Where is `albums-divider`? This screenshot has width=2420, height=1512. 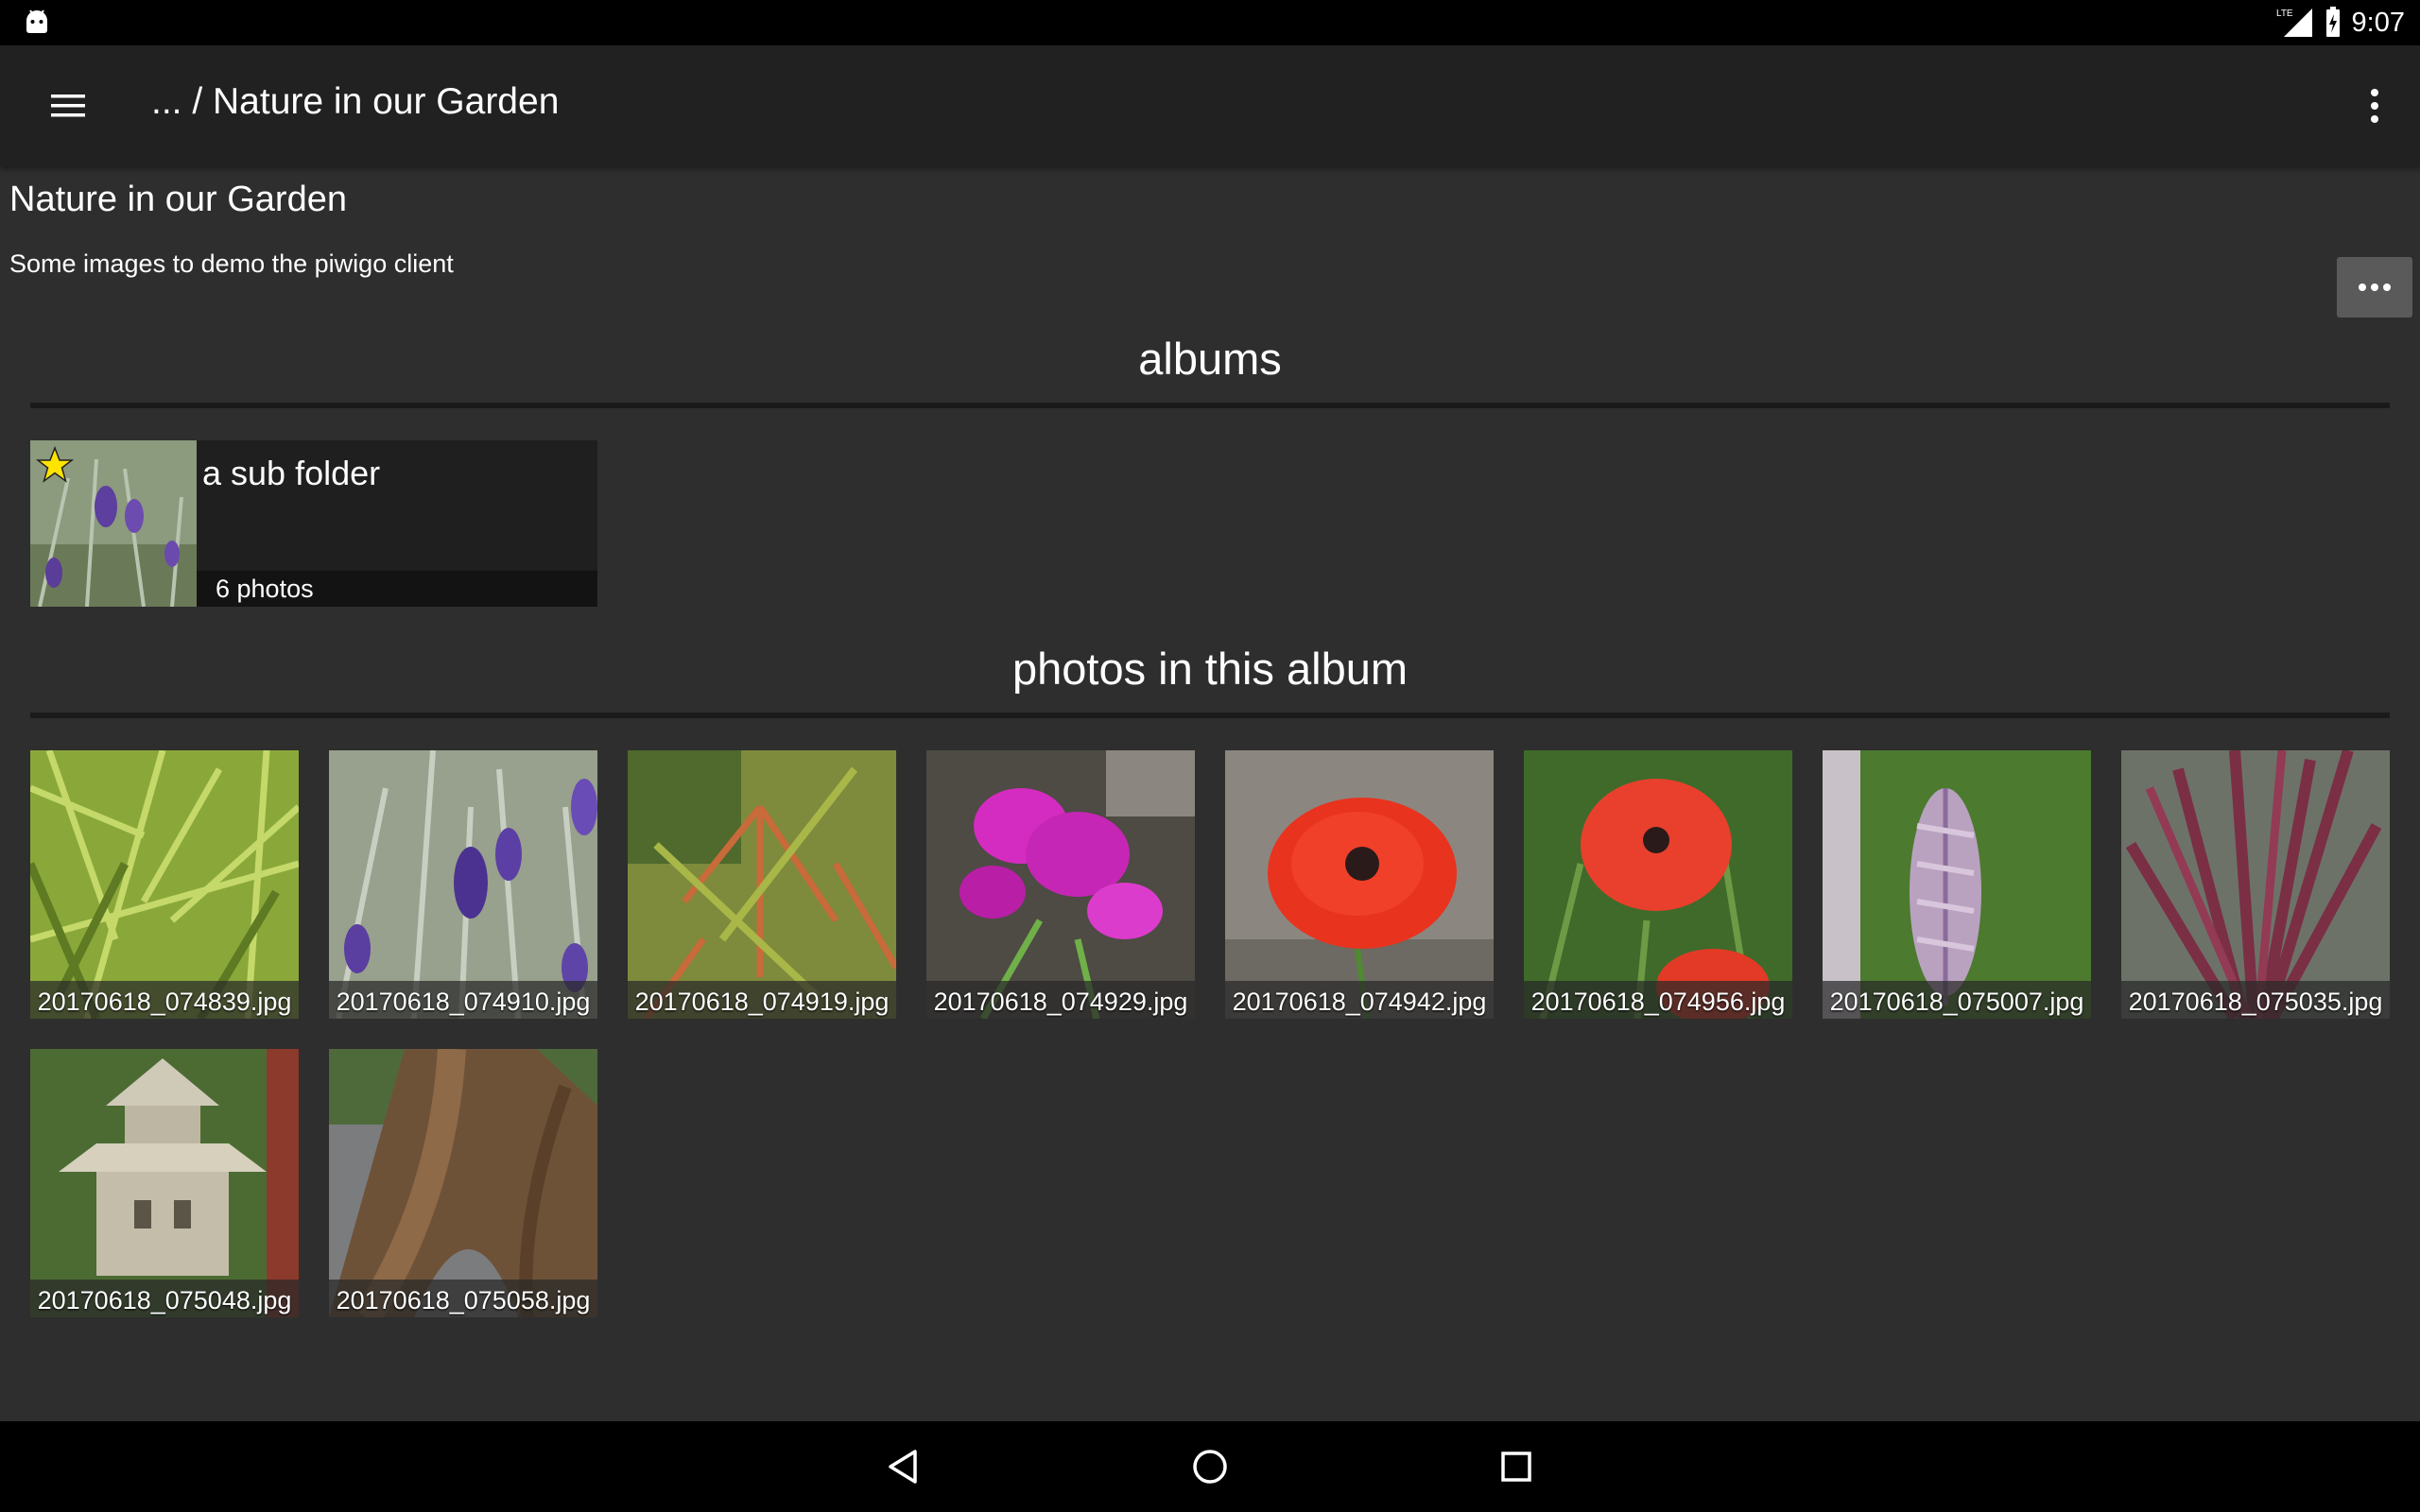 albums-divider is located at coordinates (1210, 405).